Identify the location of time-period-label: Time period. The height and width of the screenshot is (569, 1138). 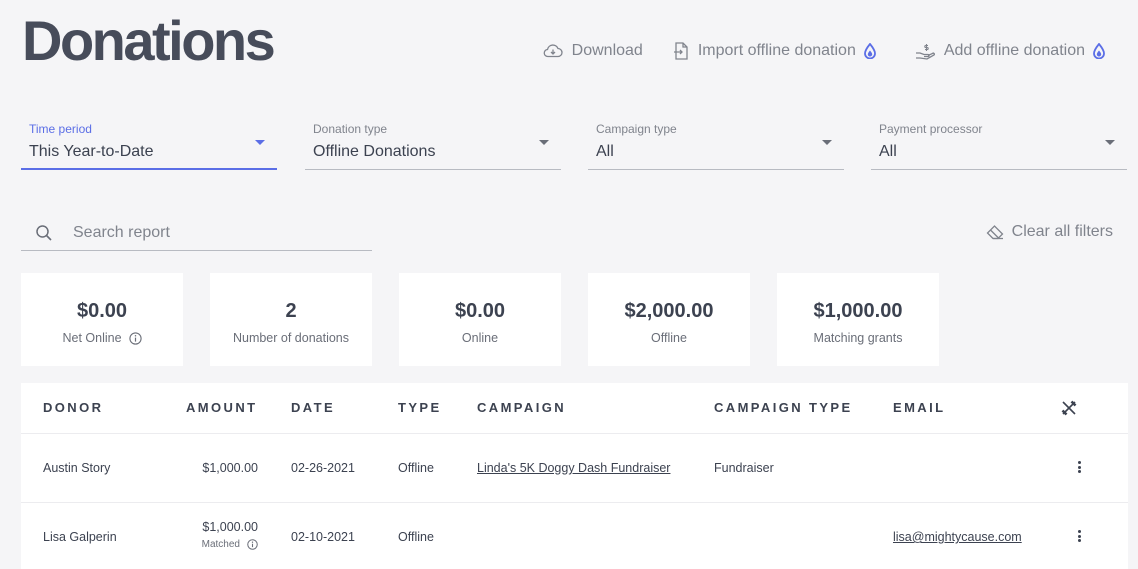
(60, 129).